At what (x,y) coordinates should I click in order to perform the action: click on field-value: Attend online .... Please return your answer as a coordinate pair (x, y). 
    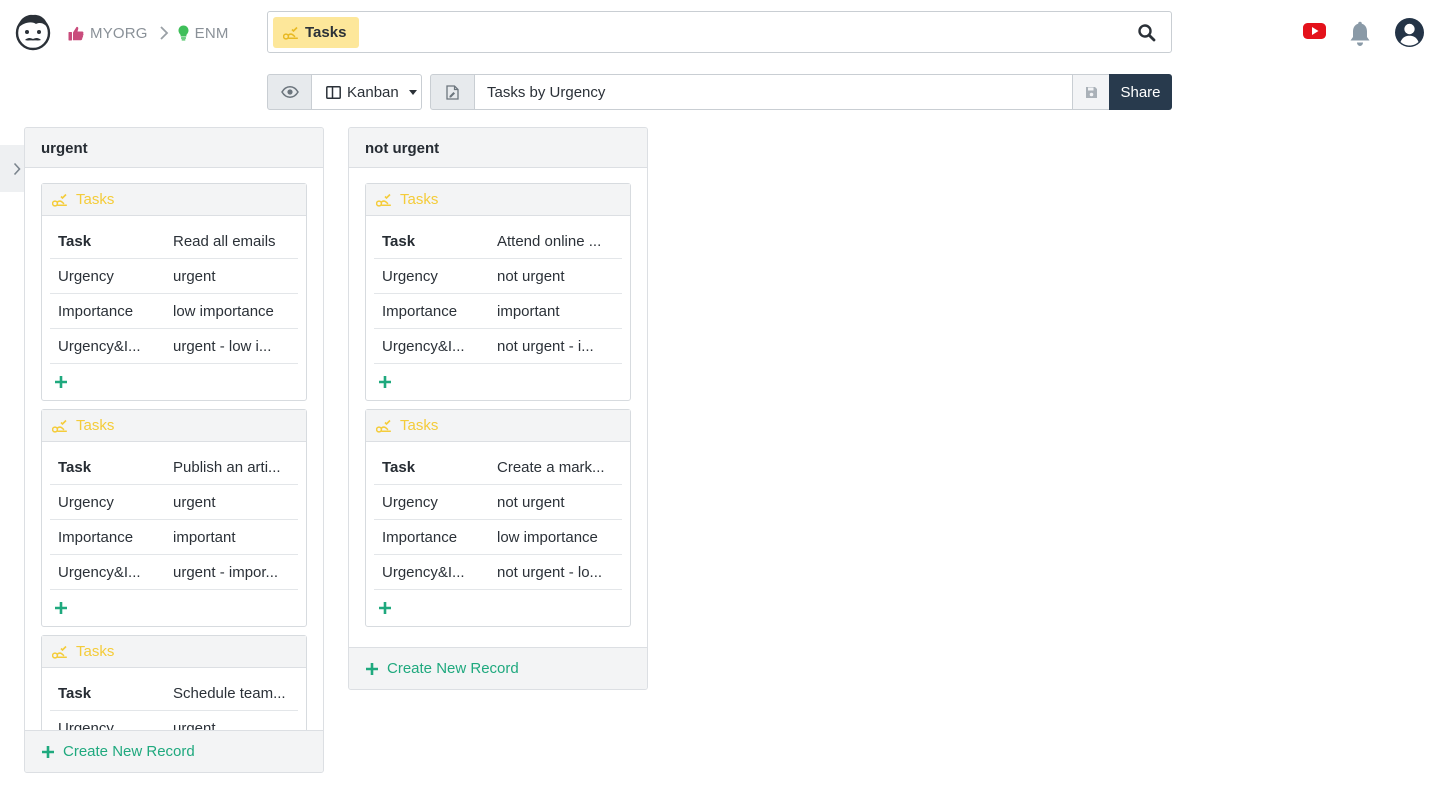
    Looking at the image, I should click on (559, 241).